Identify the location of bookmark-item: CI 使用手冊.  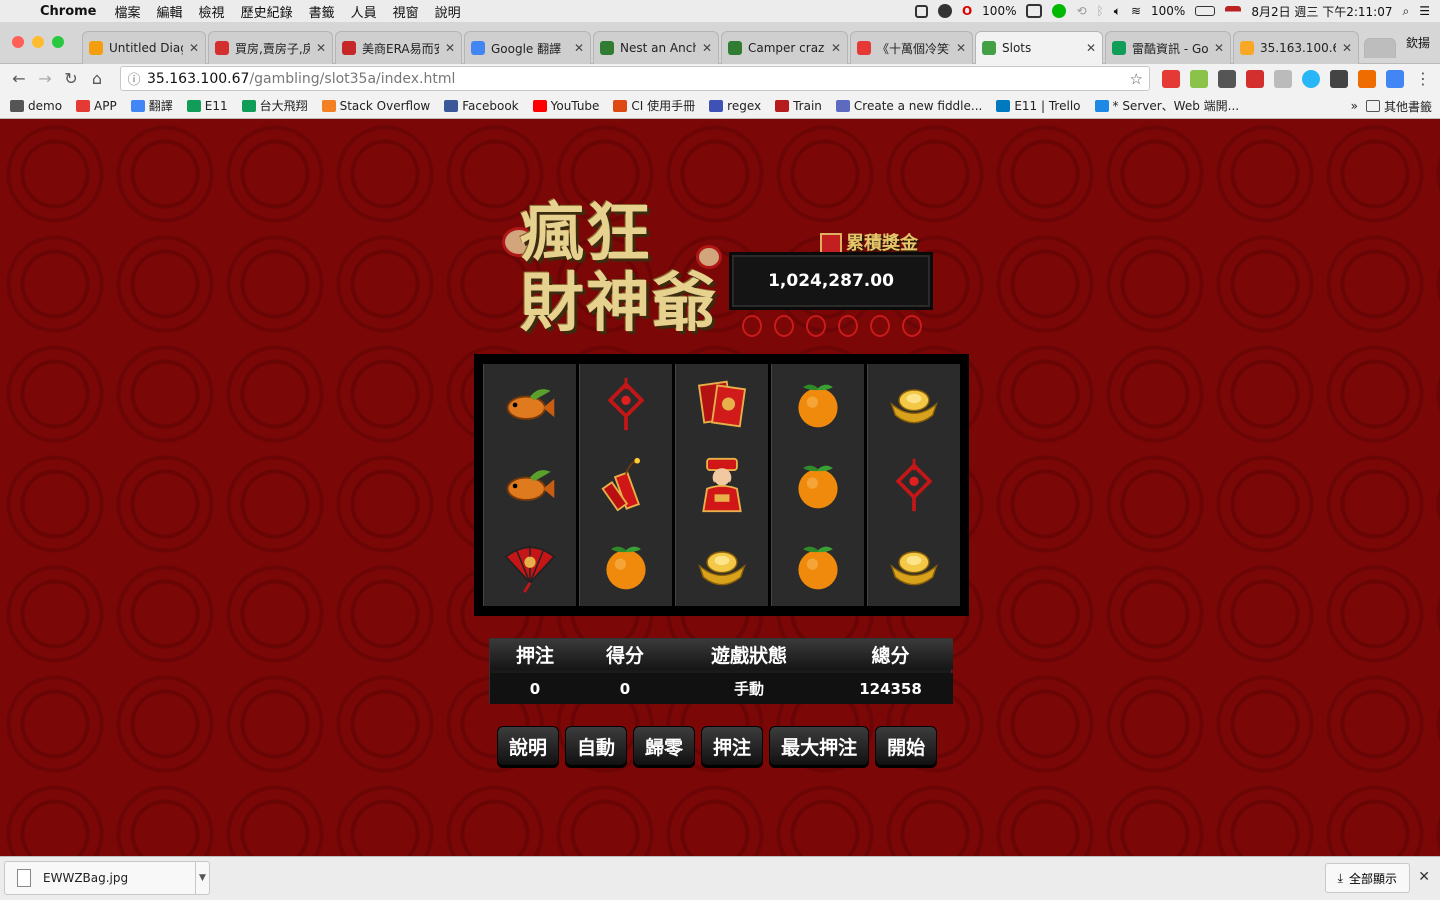
(654, 105).